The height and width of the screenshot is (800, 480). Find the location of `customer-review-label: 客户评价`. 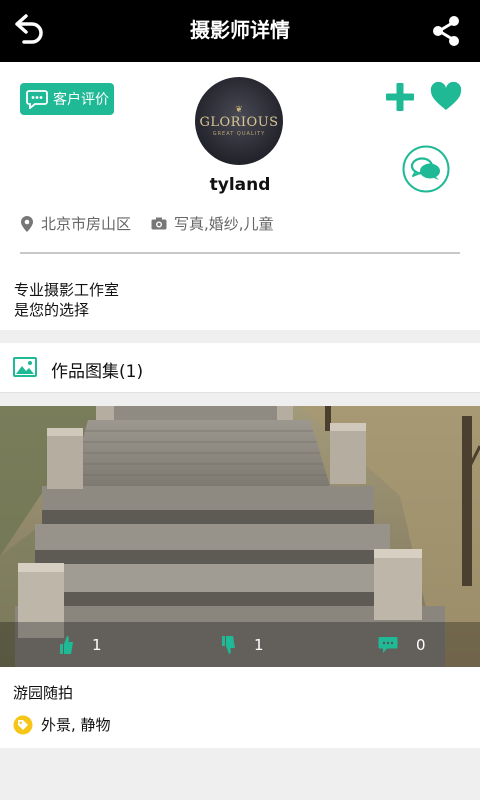

customer-review-label: 客户评价 is located at coordinates (81, 100).